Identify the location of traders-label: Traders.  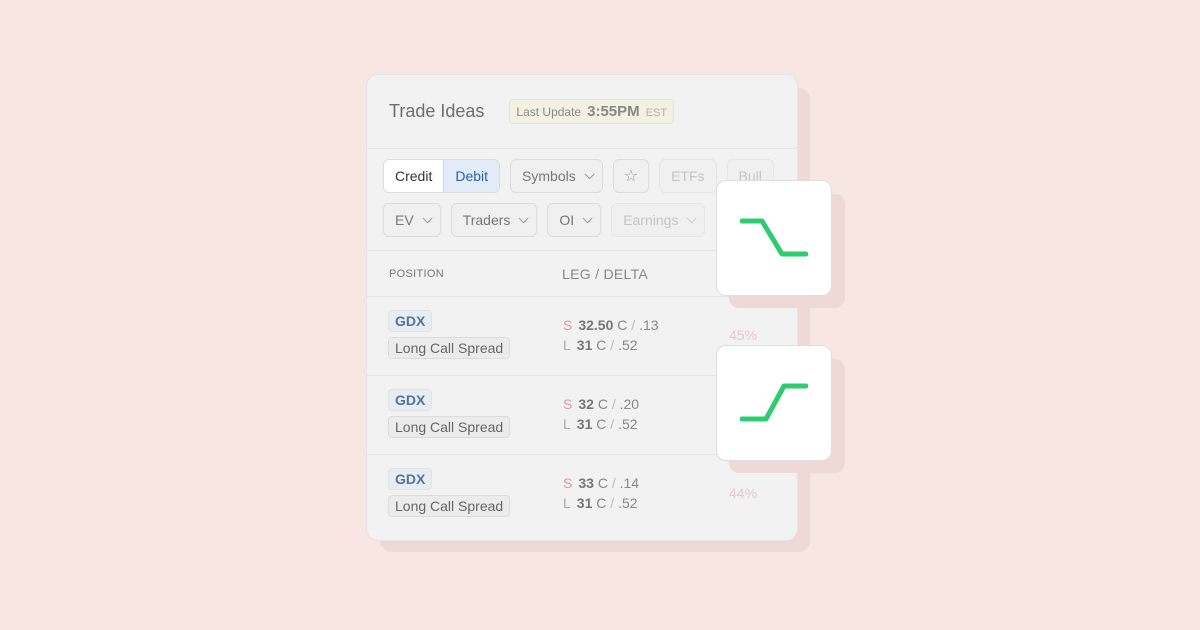
(486, 220).